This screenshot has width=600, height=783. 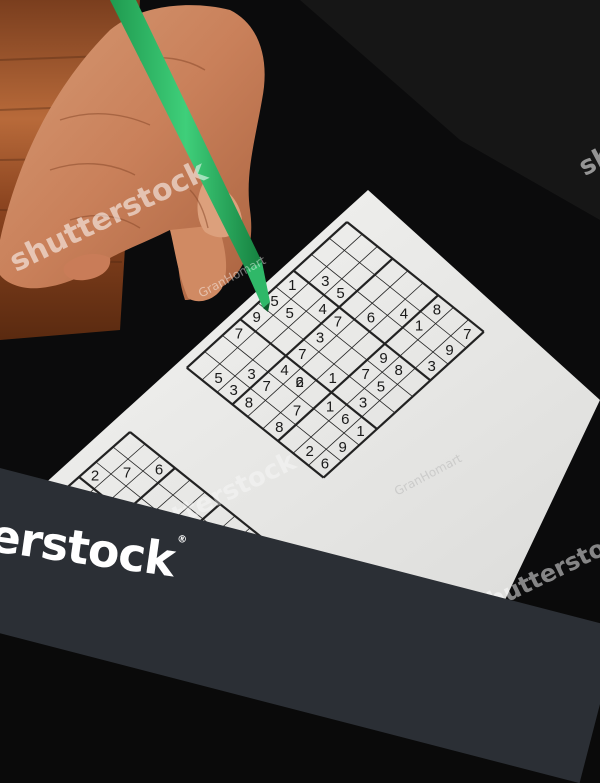 What do you see at coordinates (127, 473) in the screenshot?
I see `sudoku-second-digit: 7` at bounding box center [127, 473].